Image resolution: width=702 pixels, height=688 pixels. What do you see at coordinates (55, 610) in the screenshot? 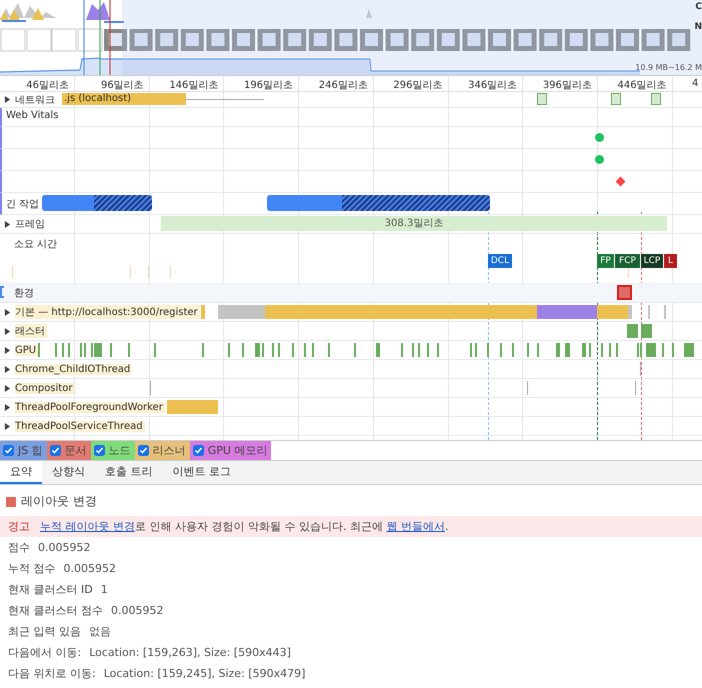
I see `property-label: 현재 클러스터 점수` at bounding box center [55, 610].